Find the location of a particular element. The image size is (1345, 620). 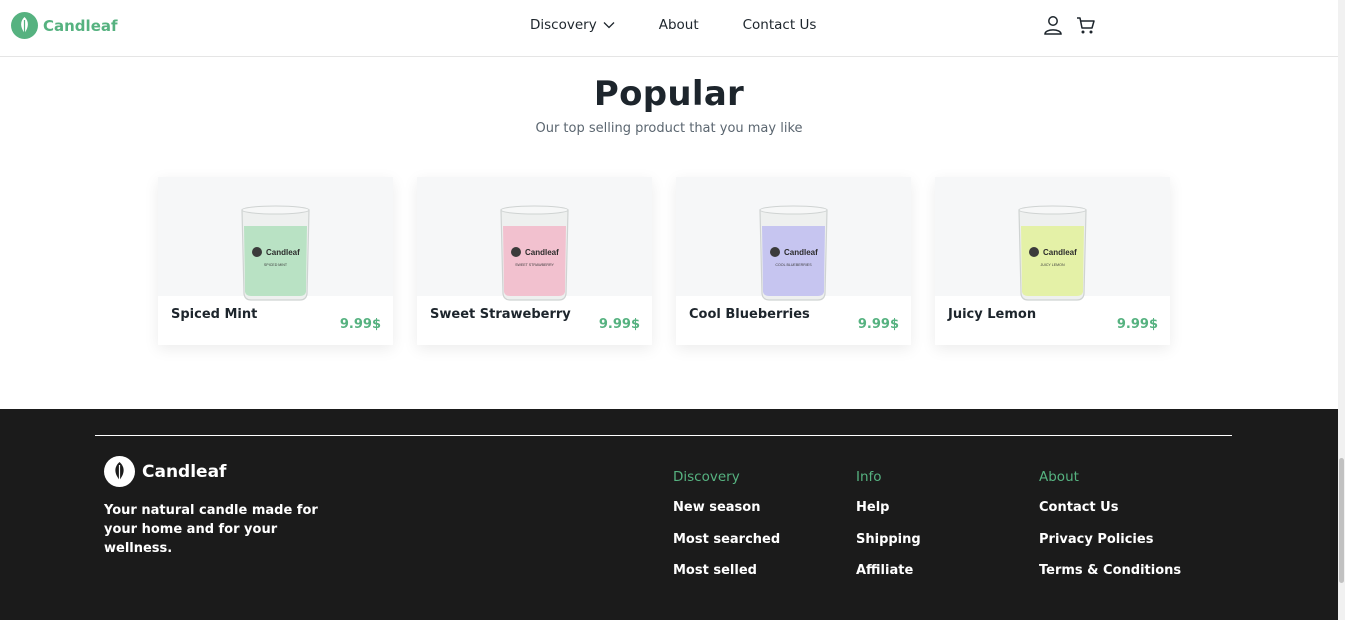

footer-link: Contact Us is located at coordinates (1110, 516).